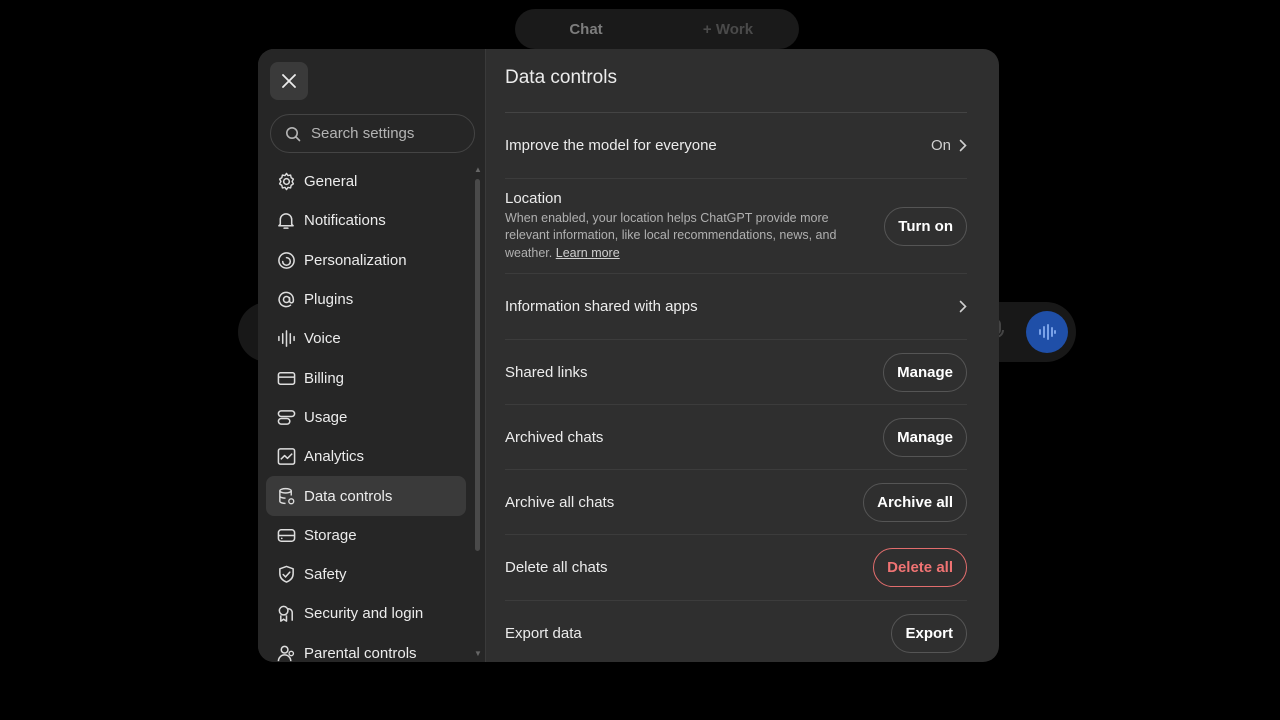 The height and width of the screenshot is (720, 1280). I want to click on setting-improve-model: Improve the model for everyone On, so click(736, 146).